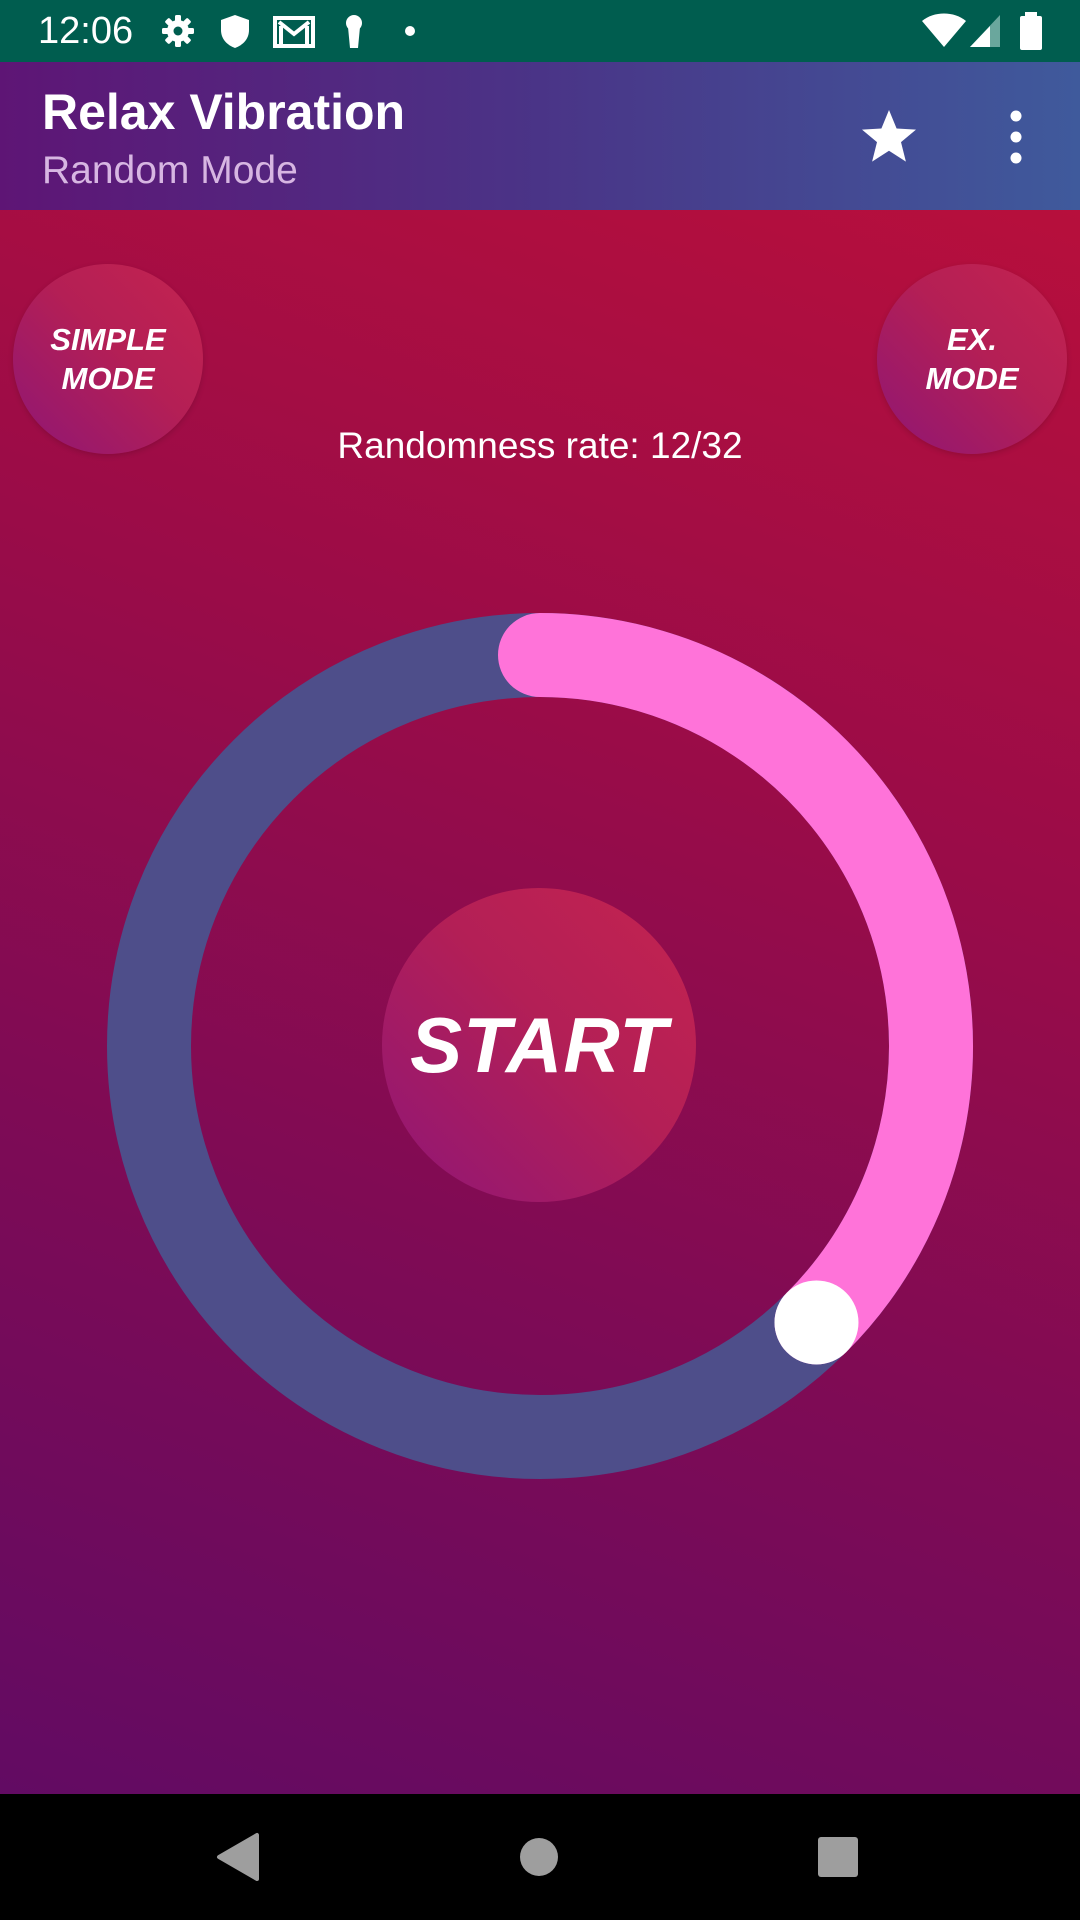 This screenshot has height=1920, width=1080. What do you see at coordinates (944, 31) in the screenshot?
I see `wifi-icon` at bounding box center [944, 31].